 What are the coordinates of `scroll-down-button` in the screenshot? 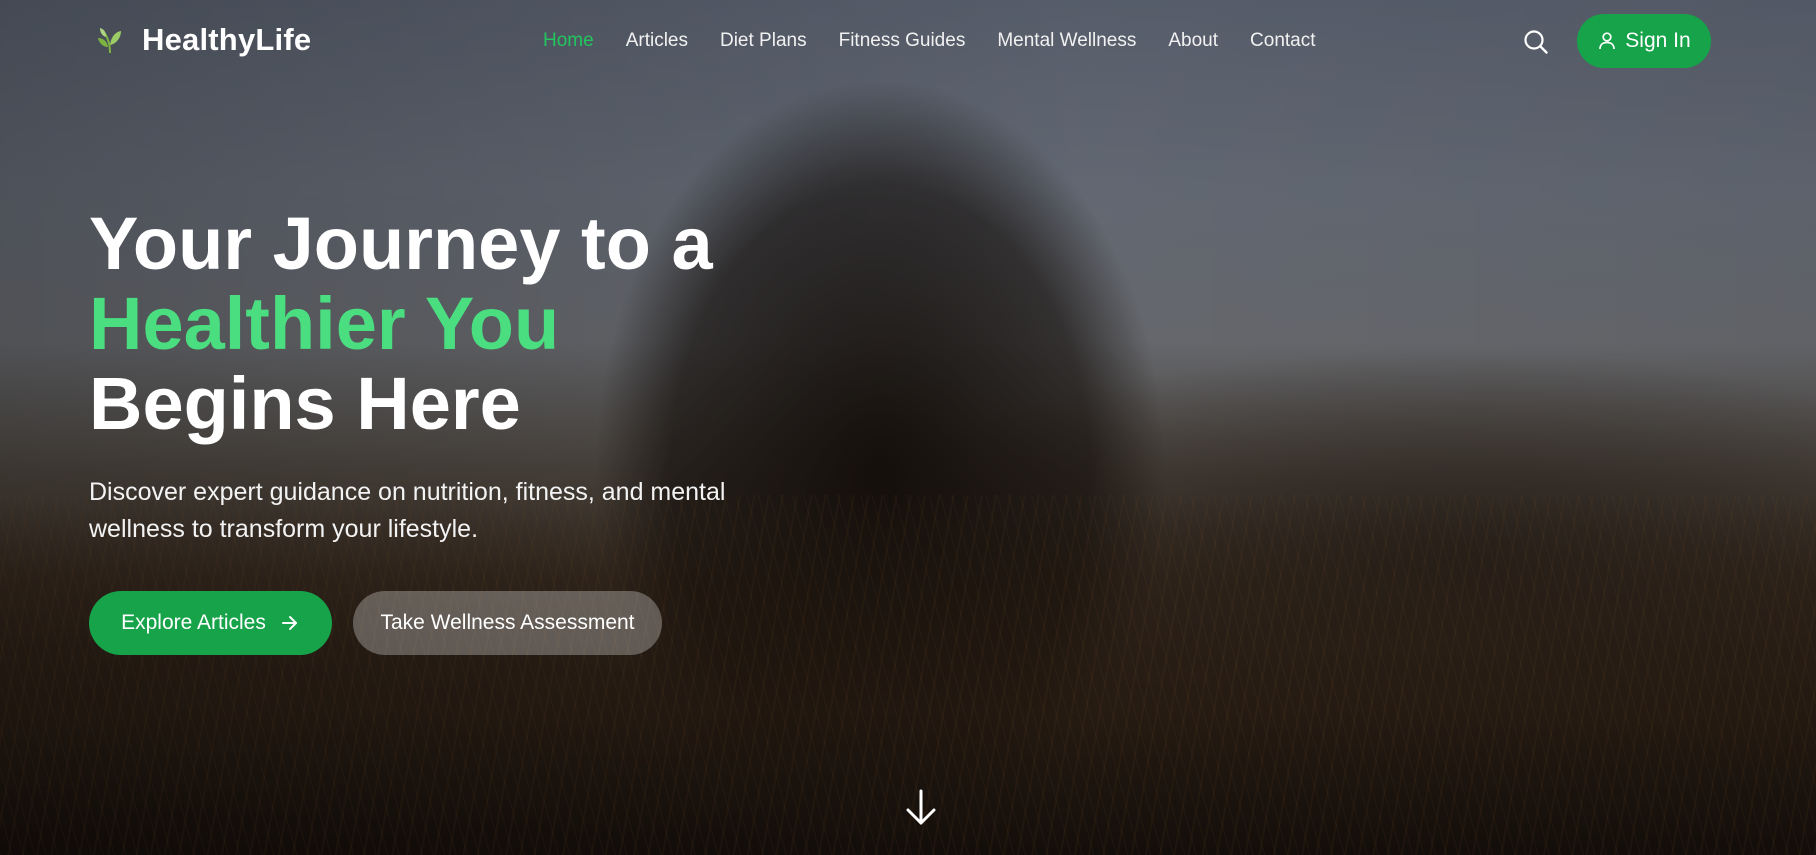 It's located at (921, 808).